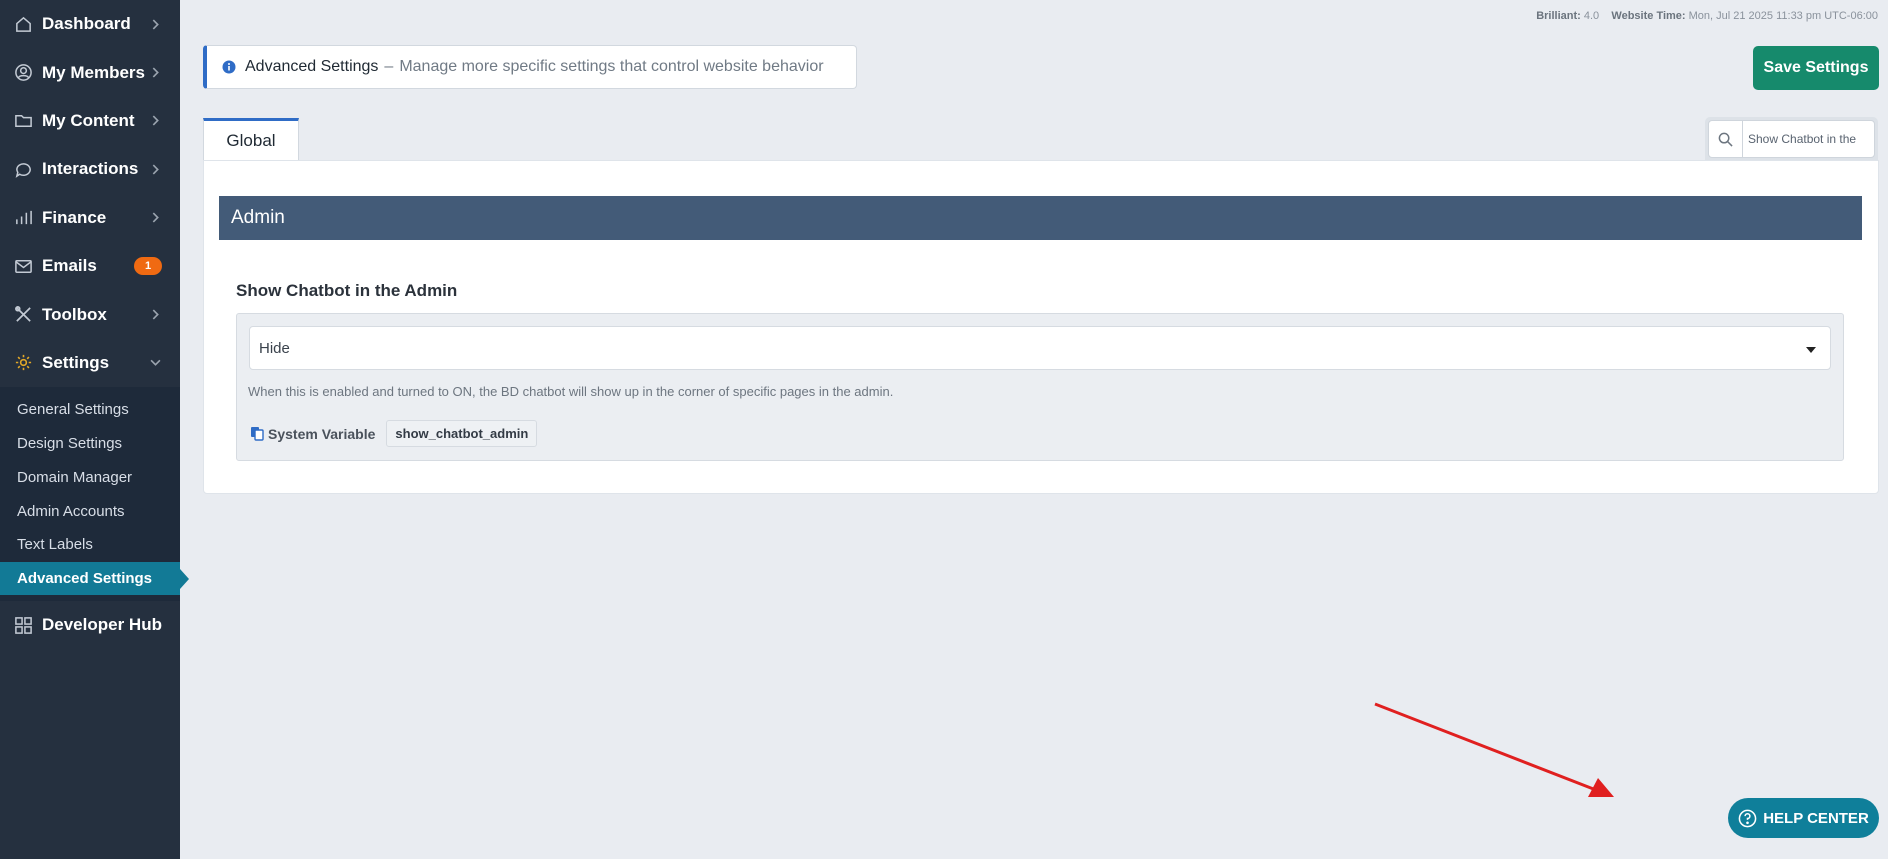  Describe the element at coordinates (1040, 218) in the screenshot. I see `section-header-admin: Admin` at that location.